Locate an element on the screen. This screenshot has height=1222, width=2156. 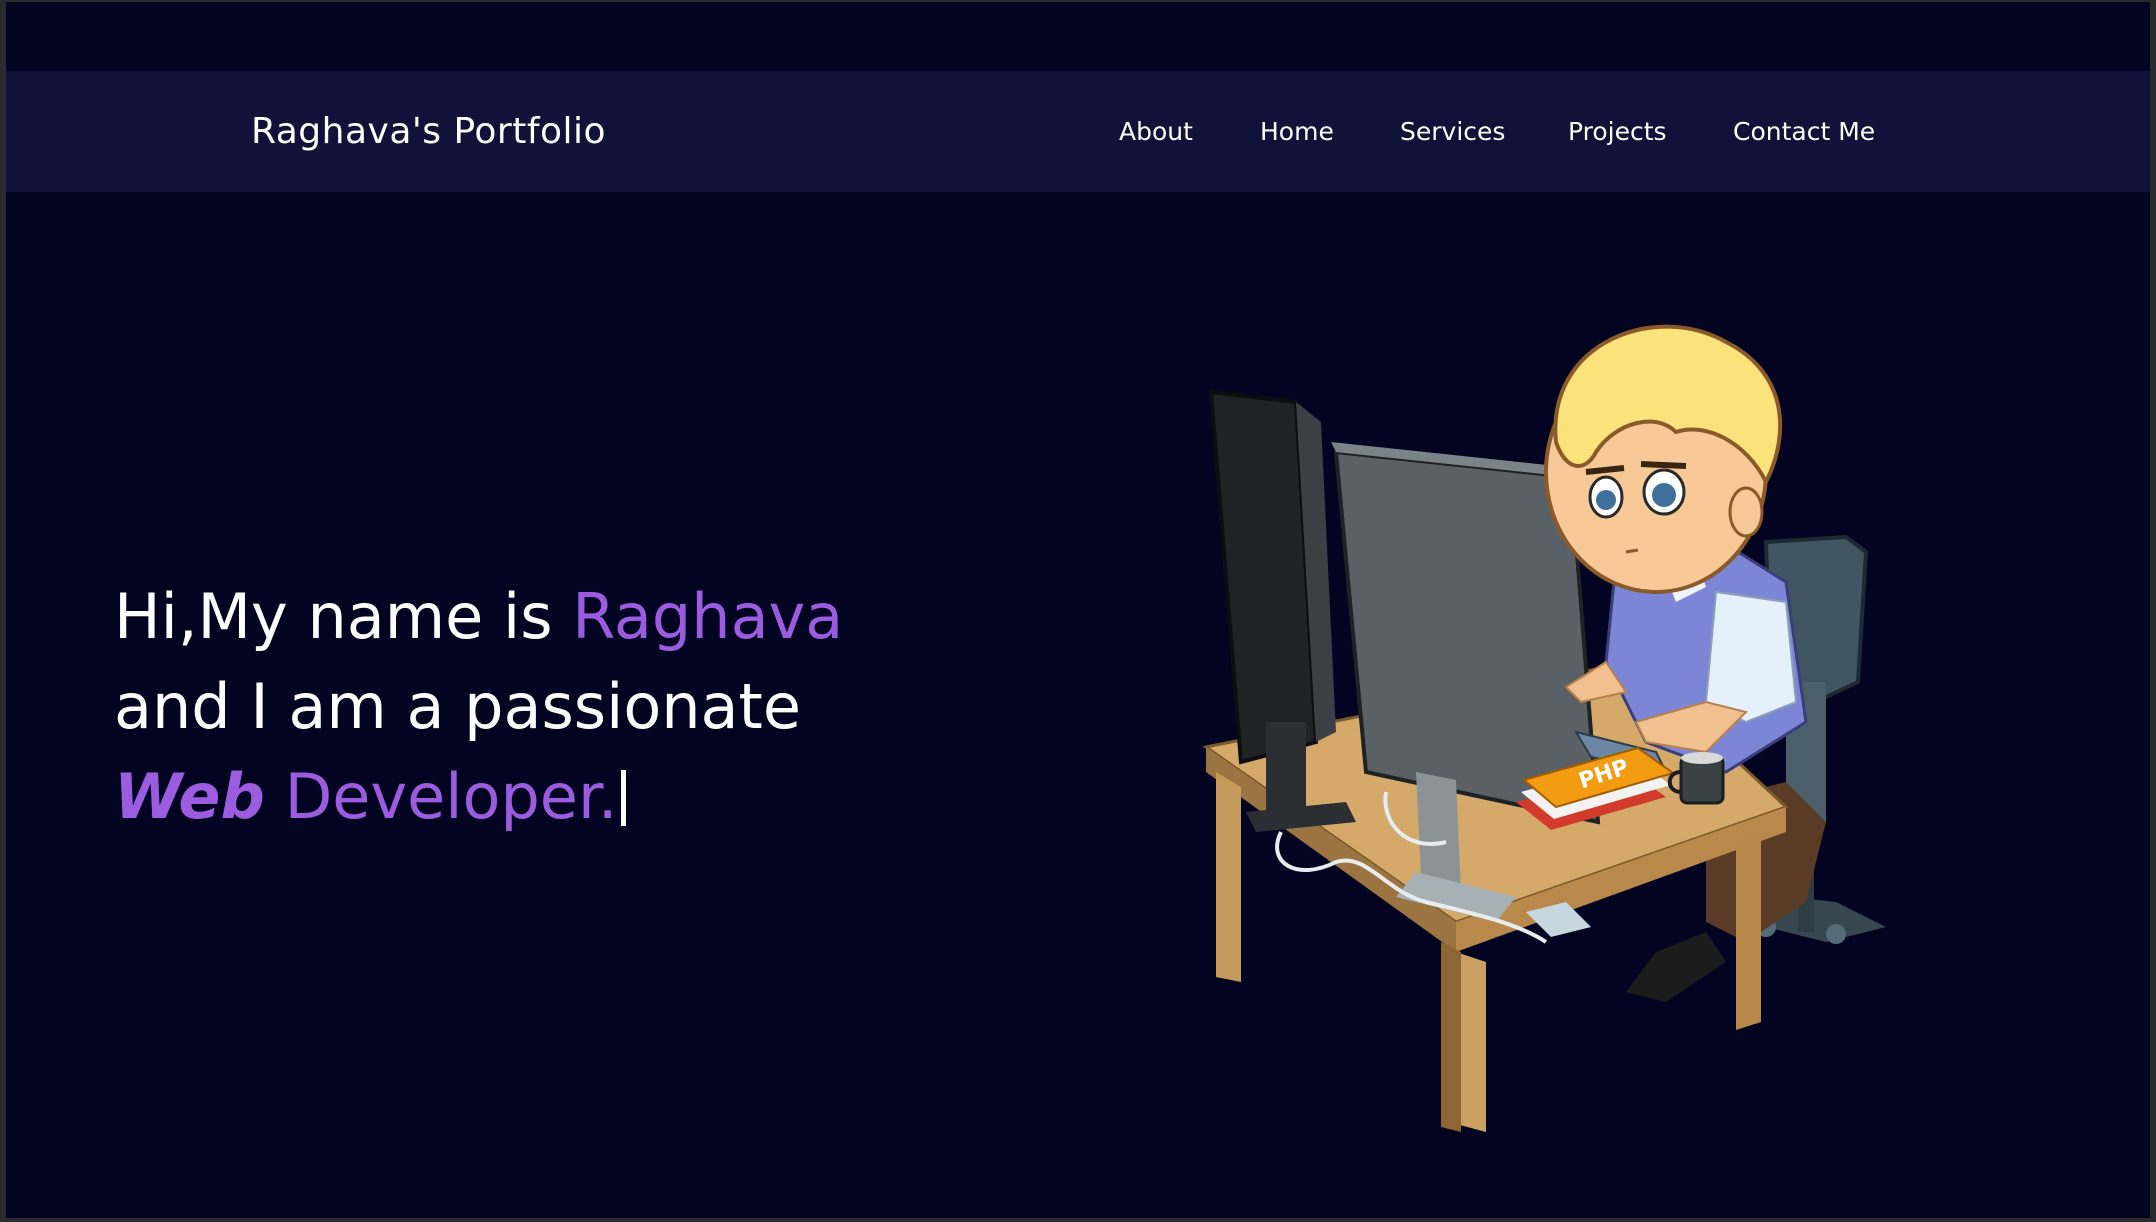
nav-links: About Home Services Projects Contact Me is located at coordinates (1078, 131).